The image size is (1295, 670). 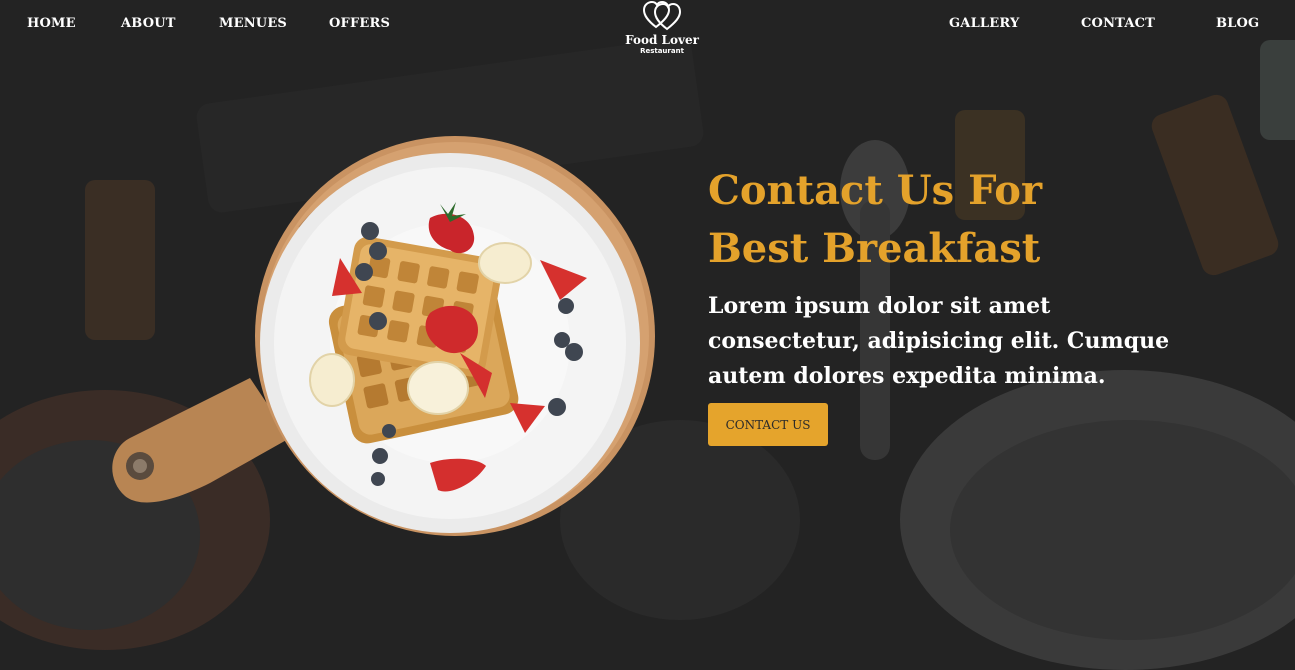 What do you see at coordinates (938, 220) in the screenshot?
I see `hero-title: Contact Us For Best Breakfast` at bounding box center [938, 220].